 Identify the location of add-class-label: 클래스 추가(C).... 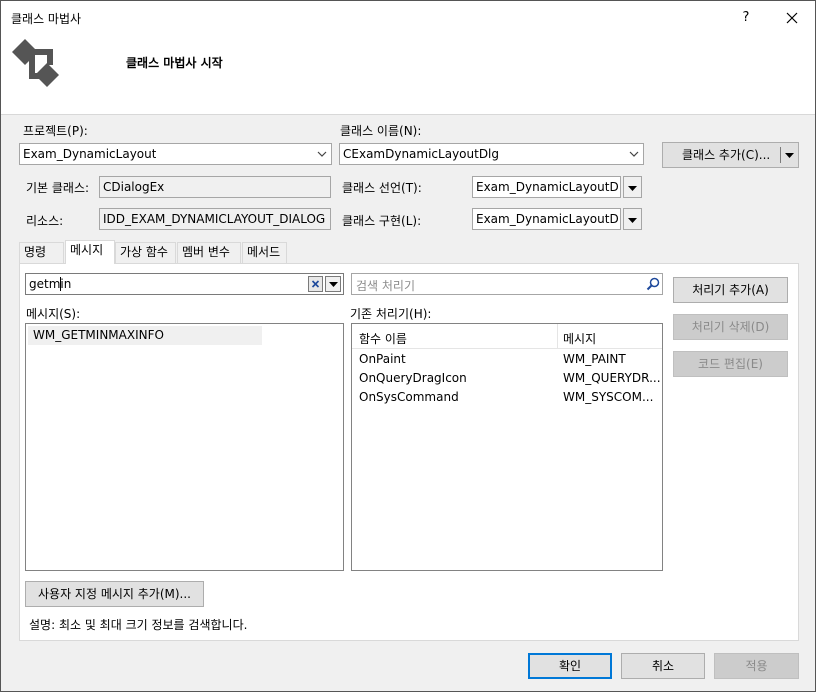
(726, 155).